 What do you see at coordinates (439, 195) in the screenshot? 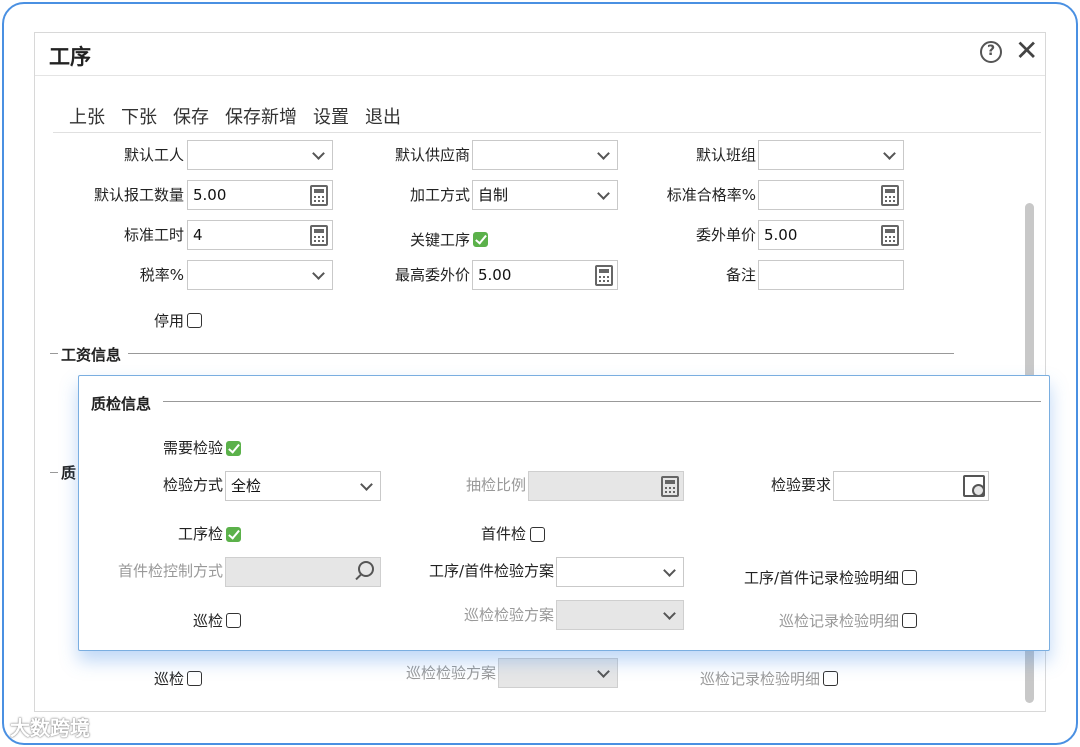
I see `process-method-label: 加工方式` at bounding box center [439, 195].